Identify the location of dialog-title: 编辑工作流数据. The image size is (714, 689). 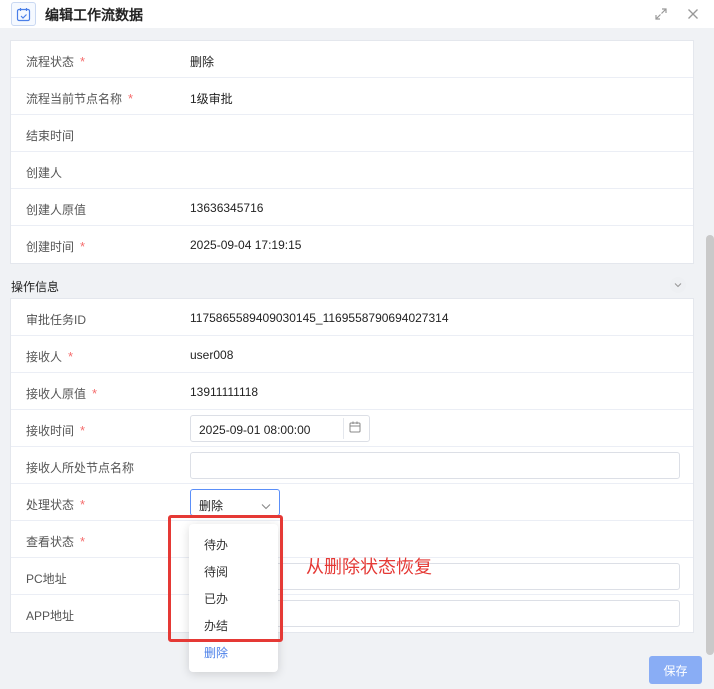
(94, 15).